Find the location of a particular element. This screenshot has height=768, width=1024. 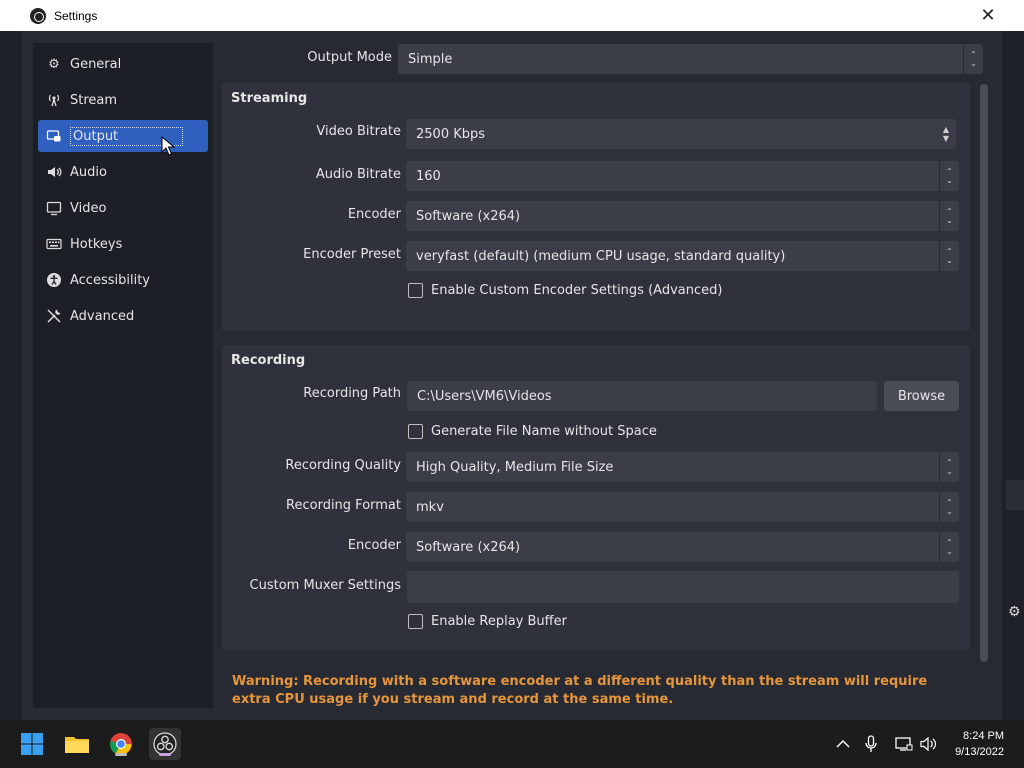

volume-icon is located at coordinates (929, 744).